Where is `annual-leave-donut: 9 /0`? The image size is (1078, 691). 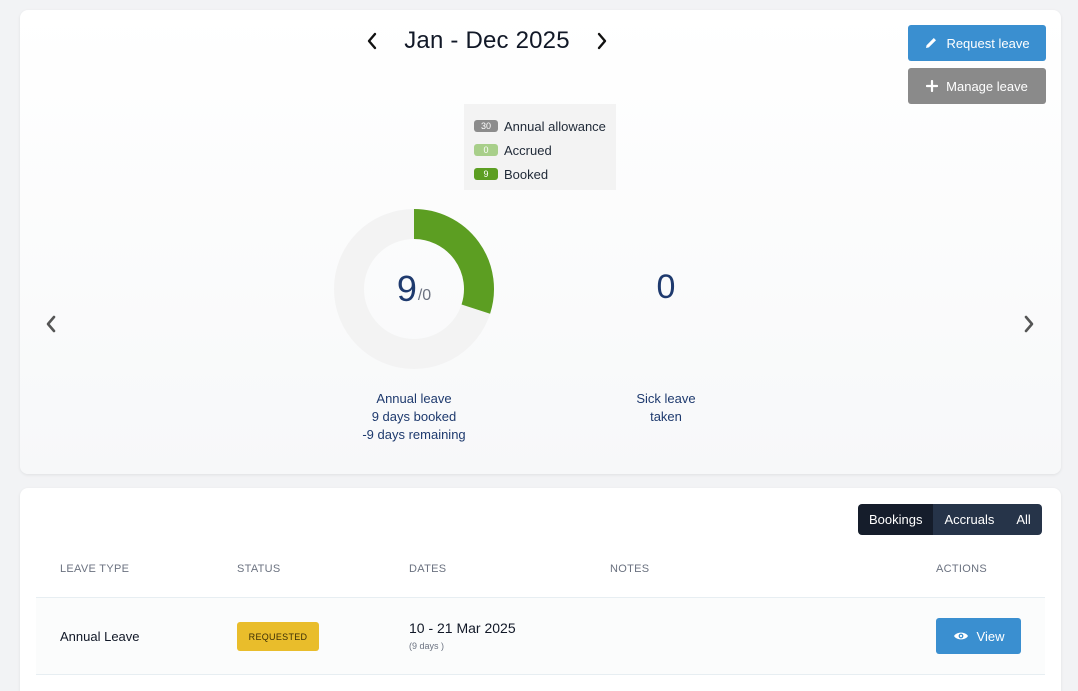
annual-leave-donut: 9 /0 is located at coordinates (414, 289).